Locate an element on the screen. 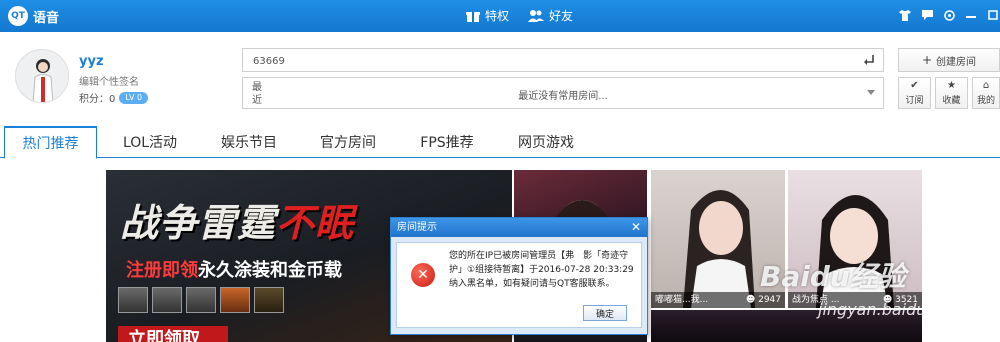  app-logo: QT 语音 is located at coordinates (33, 16).